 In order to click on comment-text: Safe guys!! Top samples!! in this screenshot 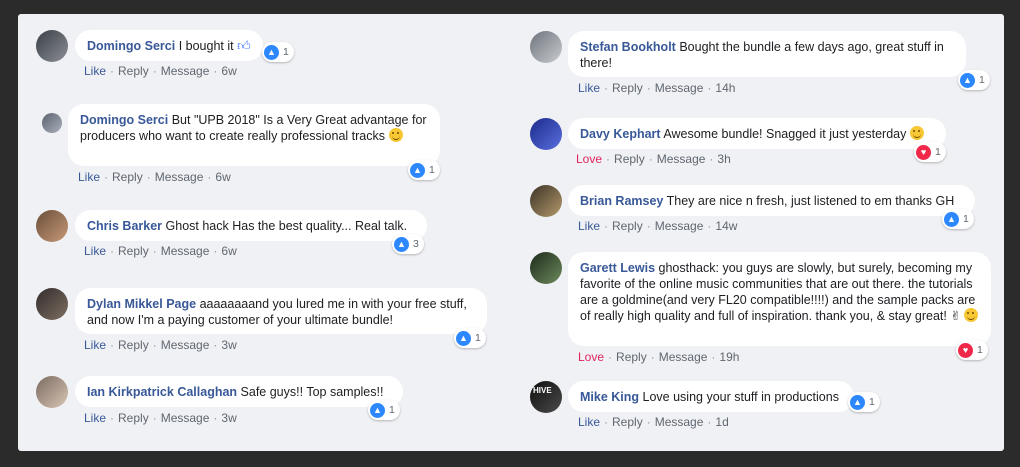, I will do `click(312, 392)`.